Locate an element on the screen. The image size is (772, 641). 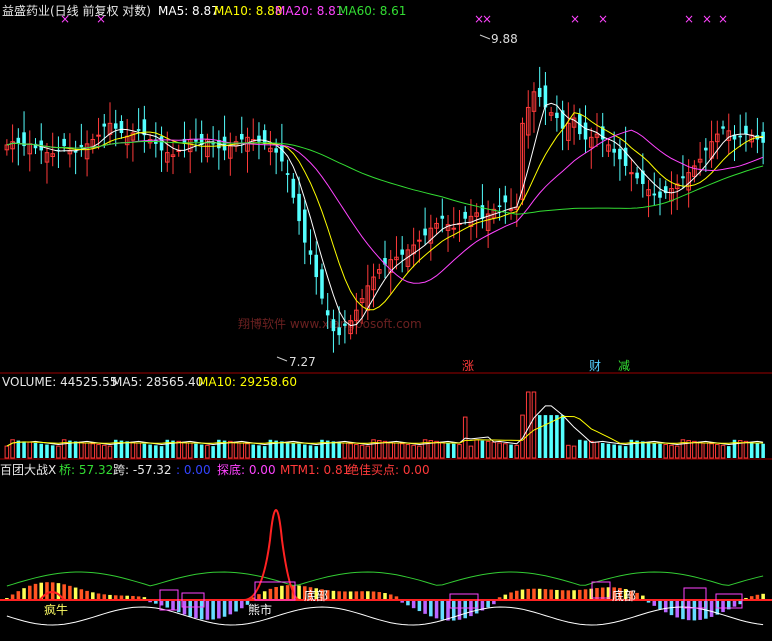
indicator-mtm1: MTM1: 0.81 is located at coordinates (315, 470).